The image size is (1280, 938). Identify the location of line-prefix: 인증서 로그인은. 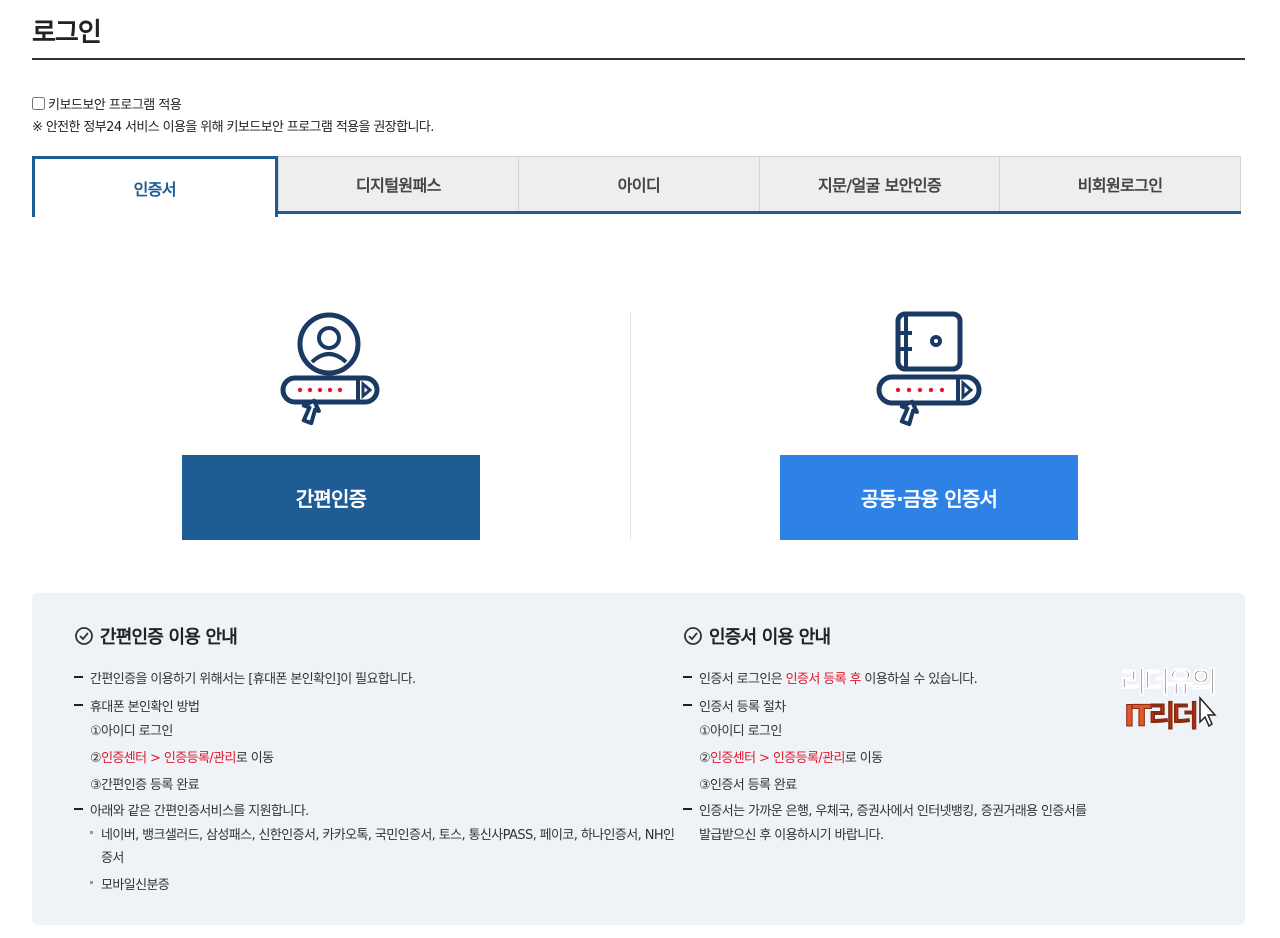
(742, 679).